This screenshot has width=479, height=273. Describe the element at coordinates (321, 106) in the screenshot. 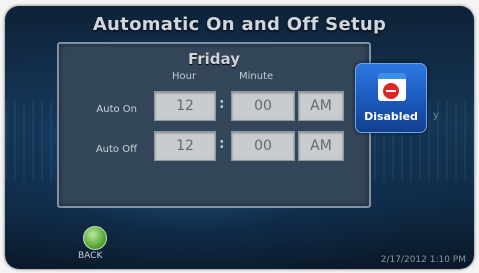

I see `auto-on-ampm-field: AM` at that location.